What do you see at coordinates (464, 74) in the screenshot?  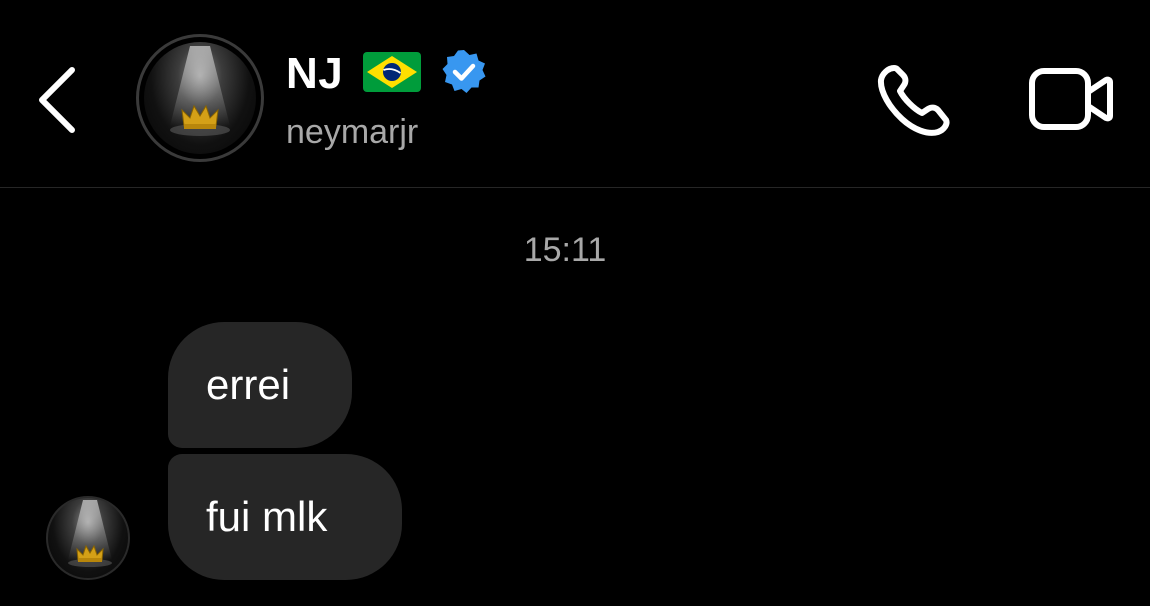 I see `verified-badge-icon` at bounding box center [464, 74].